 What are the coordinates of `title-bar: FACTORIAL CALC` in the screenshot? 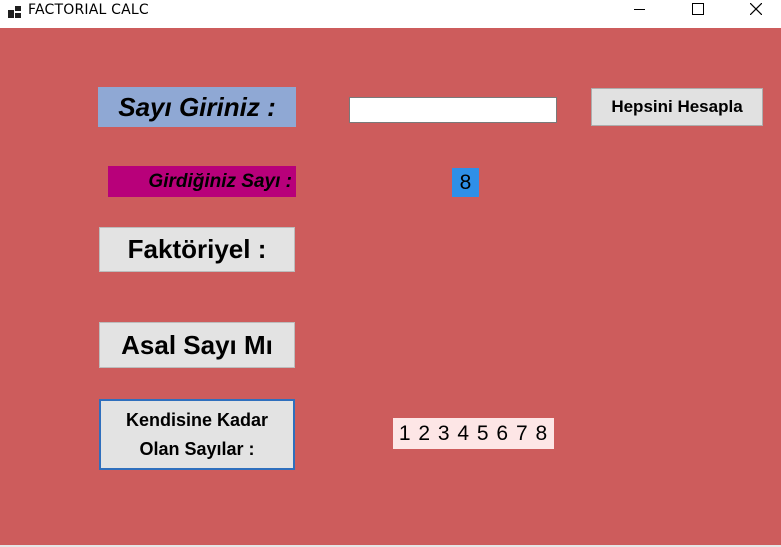 It's located at (390, 14).